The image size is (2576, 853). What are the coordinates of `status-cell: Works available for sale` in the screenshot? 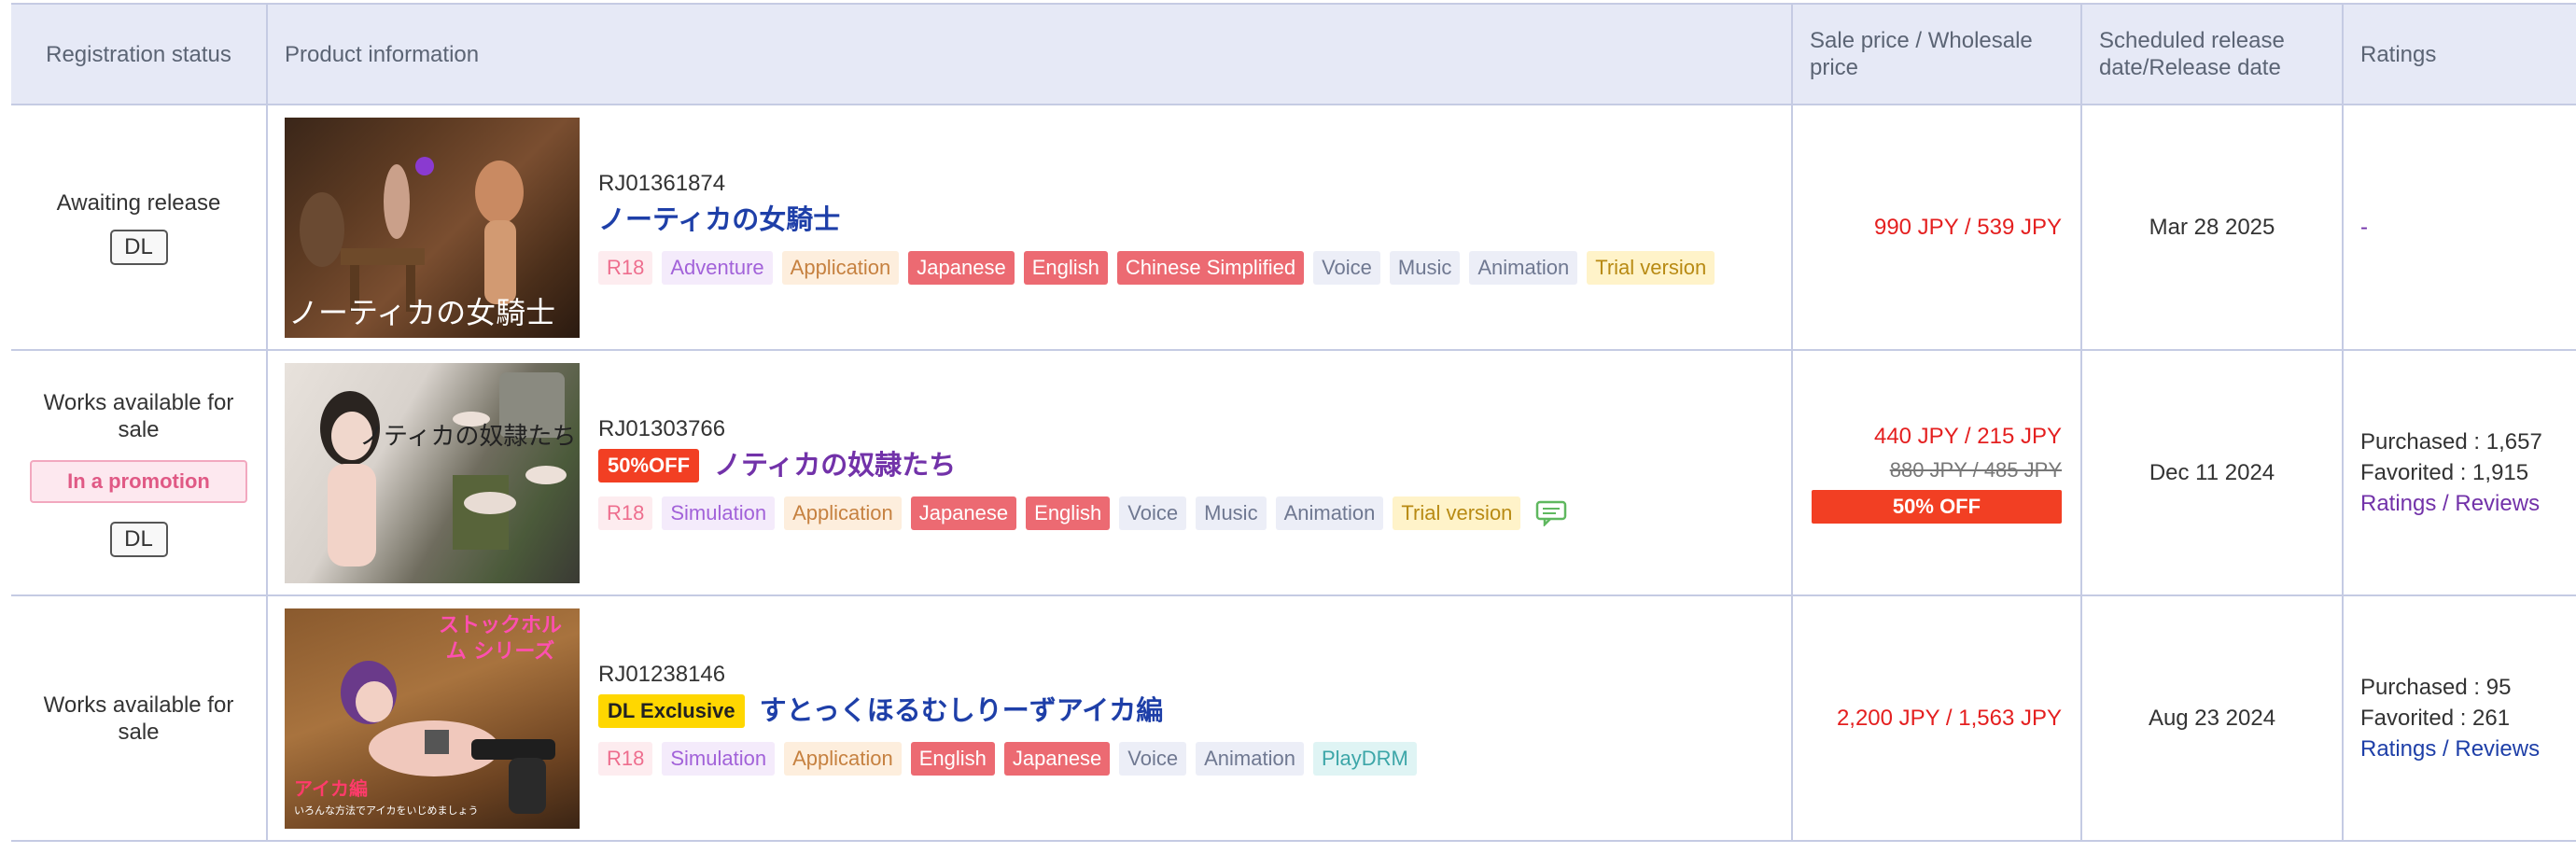 It's located at (139, 718).